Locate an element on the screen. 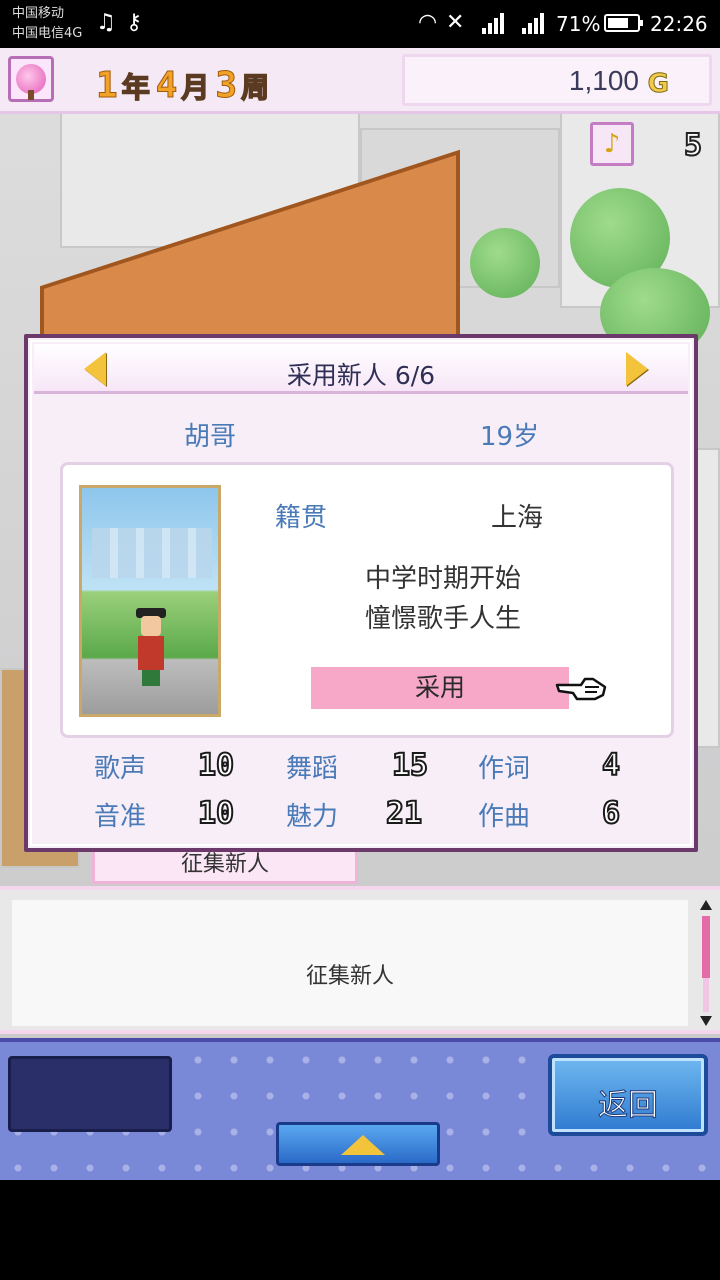  expand-menu-button is located at coordinates (358, 1144).